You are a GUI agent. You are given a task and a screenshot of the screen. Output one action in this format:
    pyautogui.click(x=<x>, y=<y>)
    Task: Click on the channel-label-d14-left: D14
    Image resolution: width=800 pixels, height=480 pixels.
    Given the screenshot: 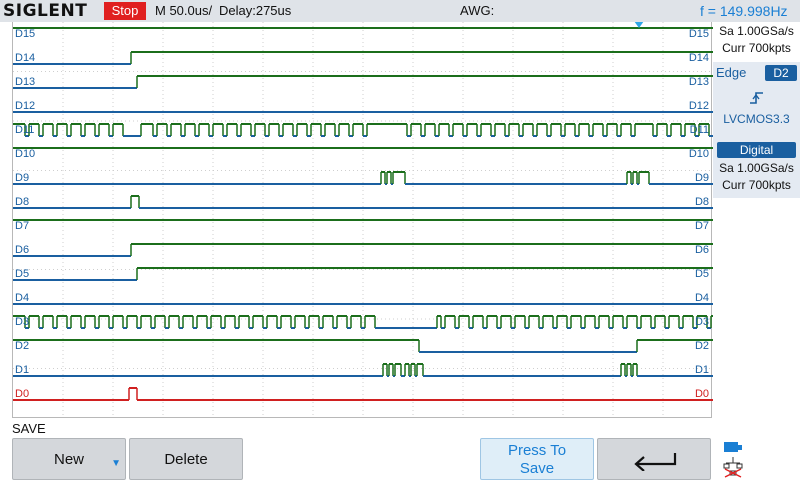 What is the action you would take?
    pyautogui.click(x=25, y=58)
    